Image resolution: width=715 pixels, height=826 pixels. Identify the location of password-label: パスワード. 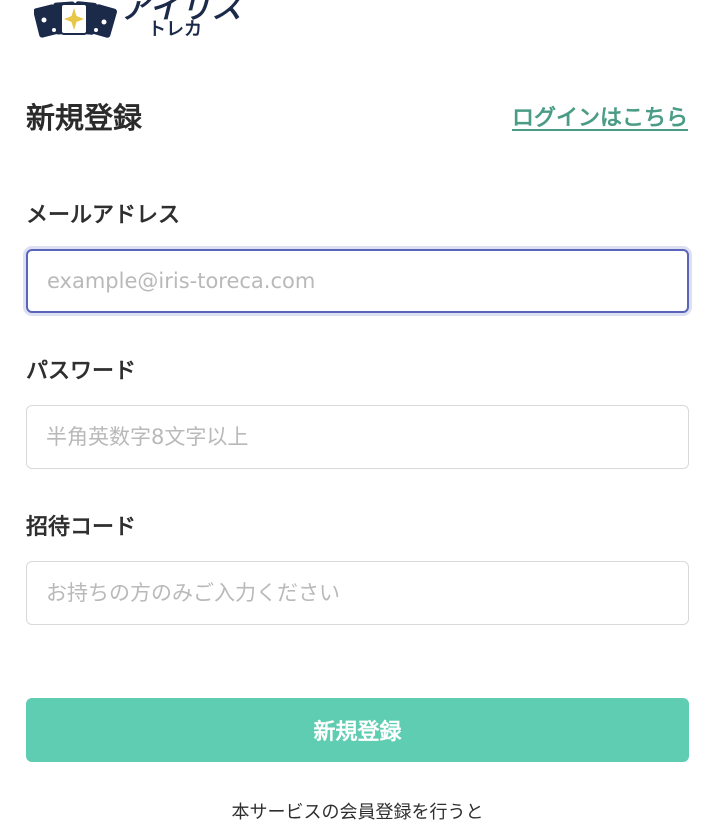
(81, 371).